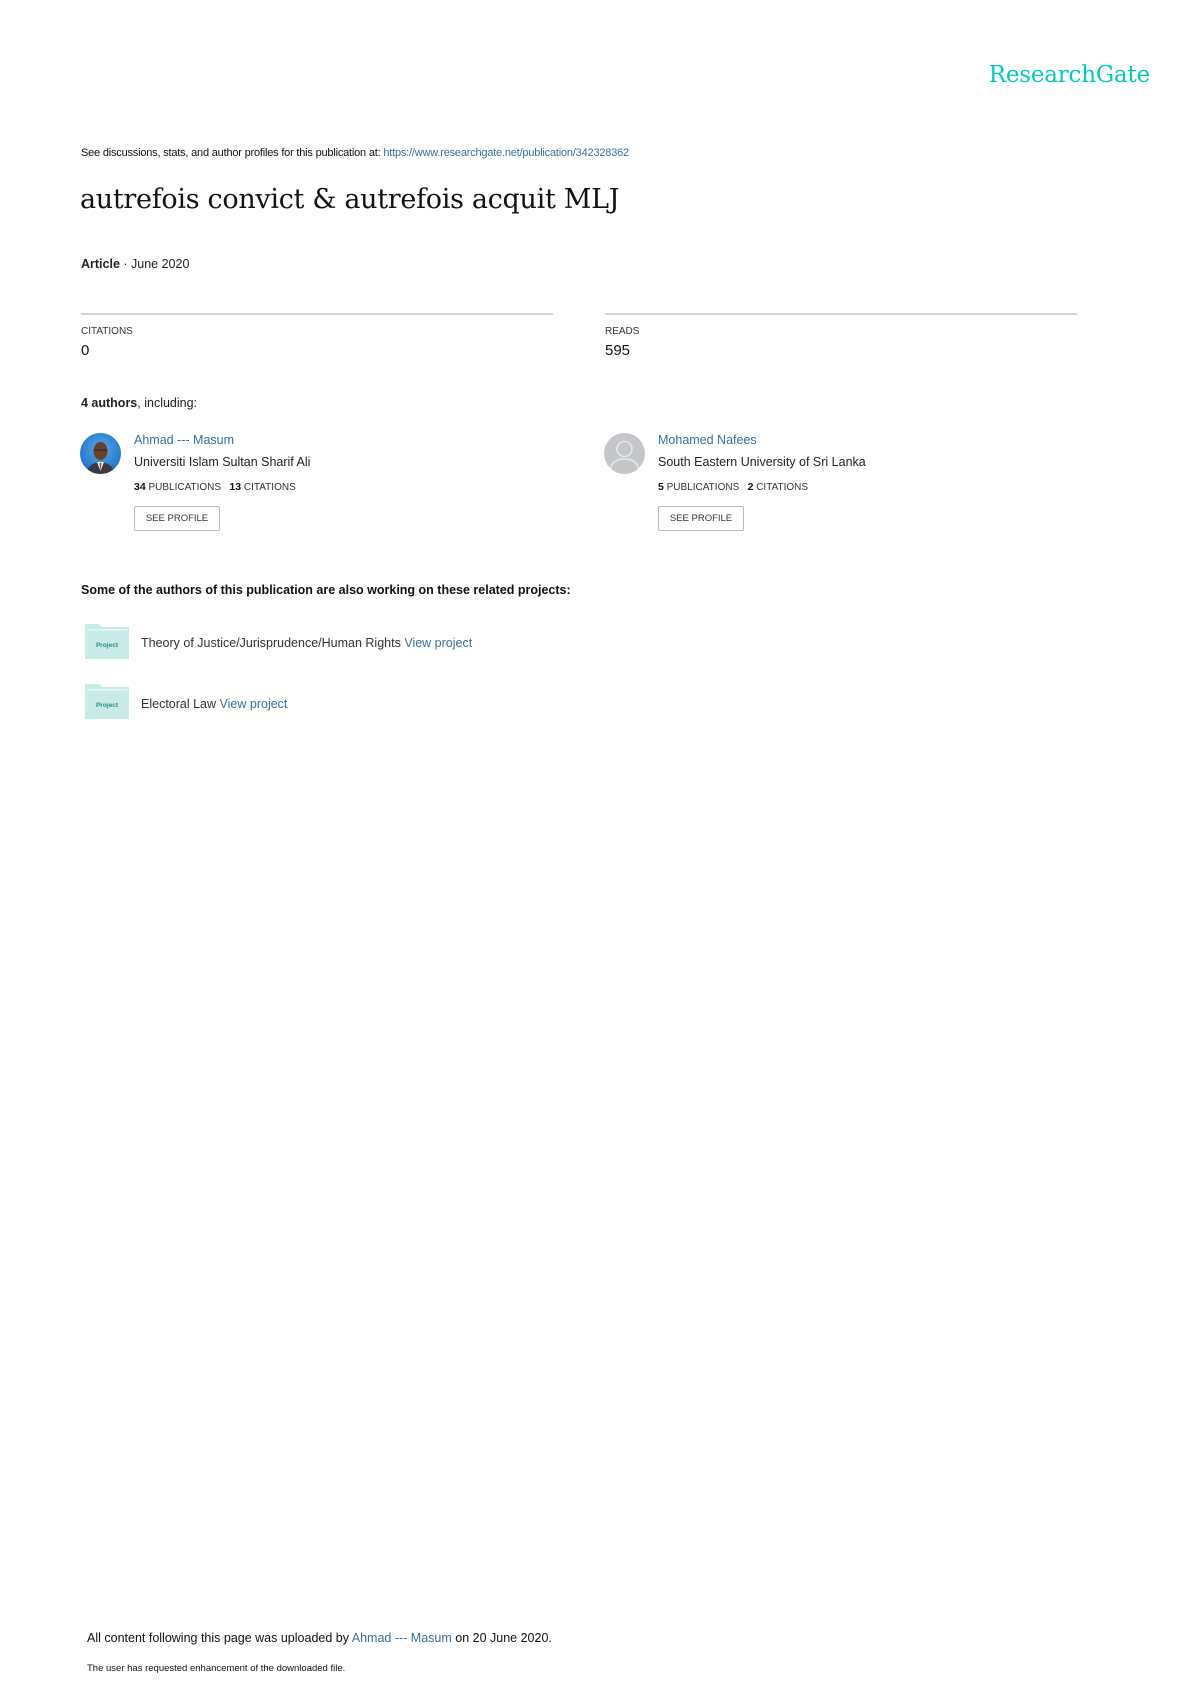  I want to click on author-stats: 34 PUBLICATIONS 13 CITATIONS, so click(215, 487).